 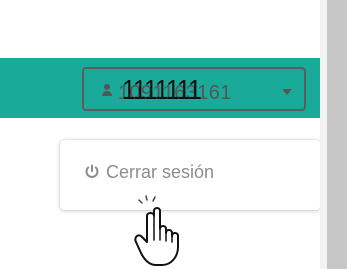 I want to click on username-primary-text: 1111111, so click(x=162, y=89).